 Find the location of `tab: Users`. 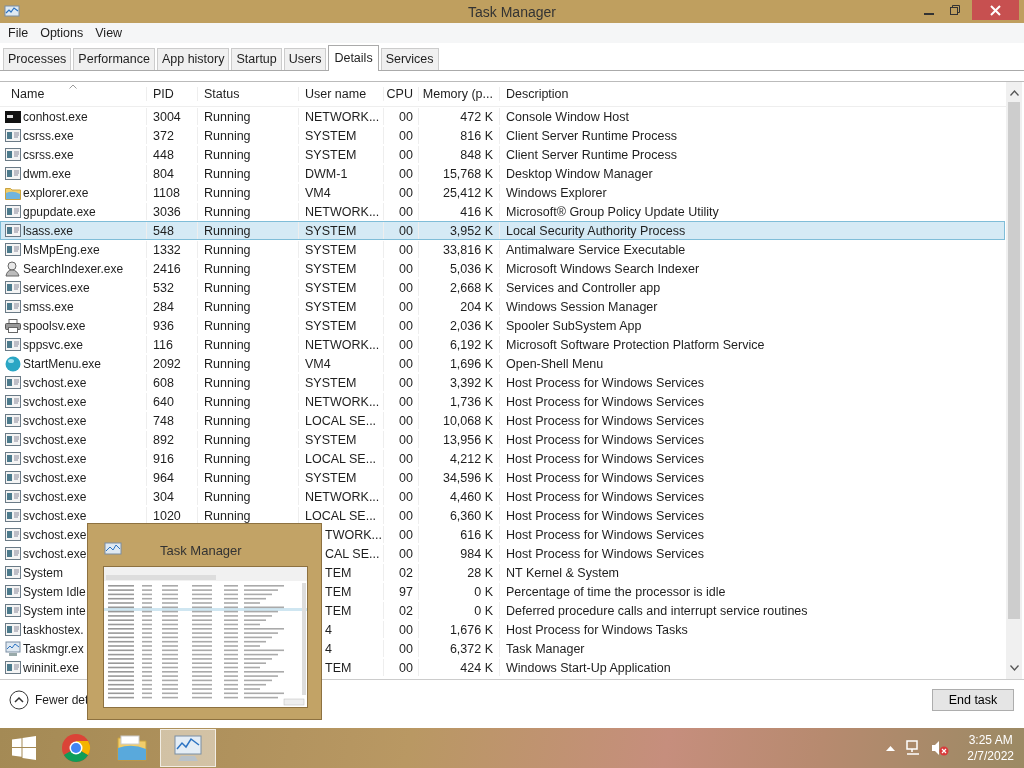

tab: Users is located at coordinates (305, 59).